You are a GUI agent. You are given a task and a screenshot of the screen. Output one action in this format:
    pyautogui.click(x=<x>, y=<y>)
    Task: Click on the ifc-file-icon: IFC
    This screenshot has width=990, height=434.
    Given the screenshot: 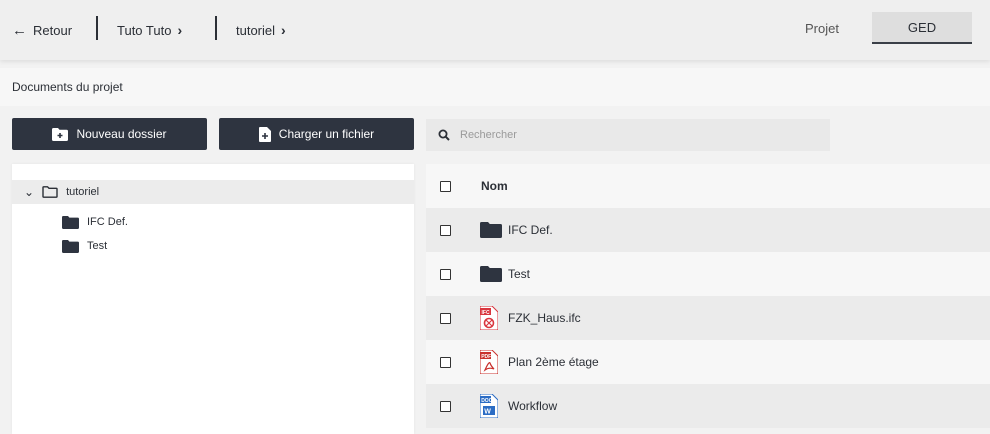 What is the action you would take?
    pyautogui.click(x=489, y=318)
    